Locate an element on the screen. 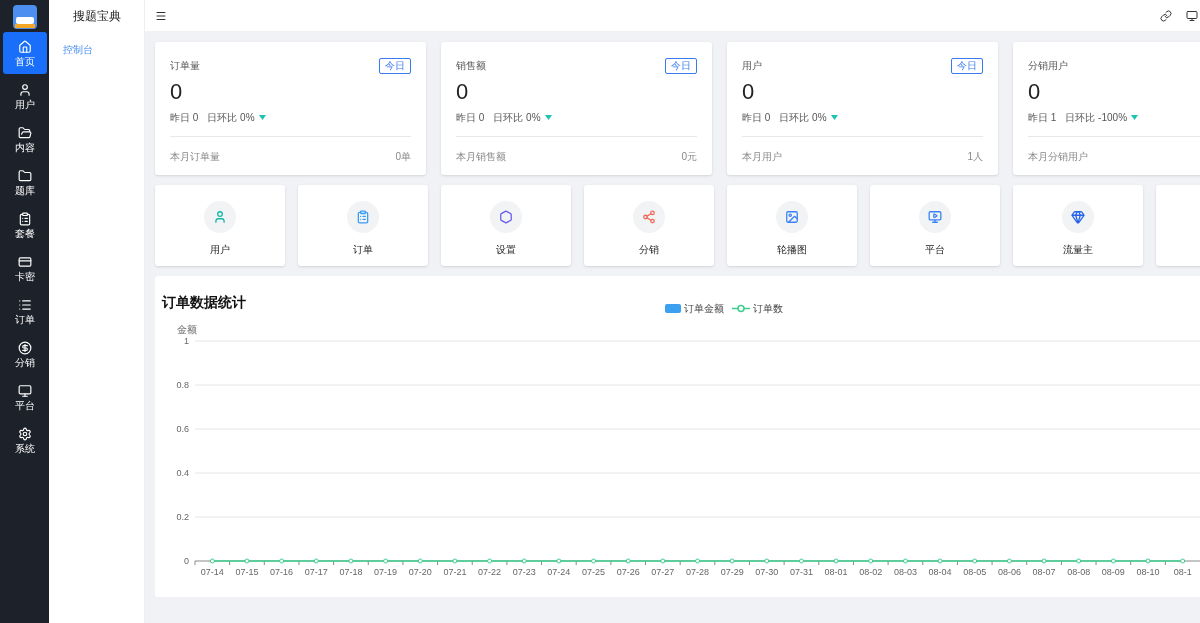 The image size is (1200, 623). shortcut-card: 平台 is located at coordinates (935, 225).